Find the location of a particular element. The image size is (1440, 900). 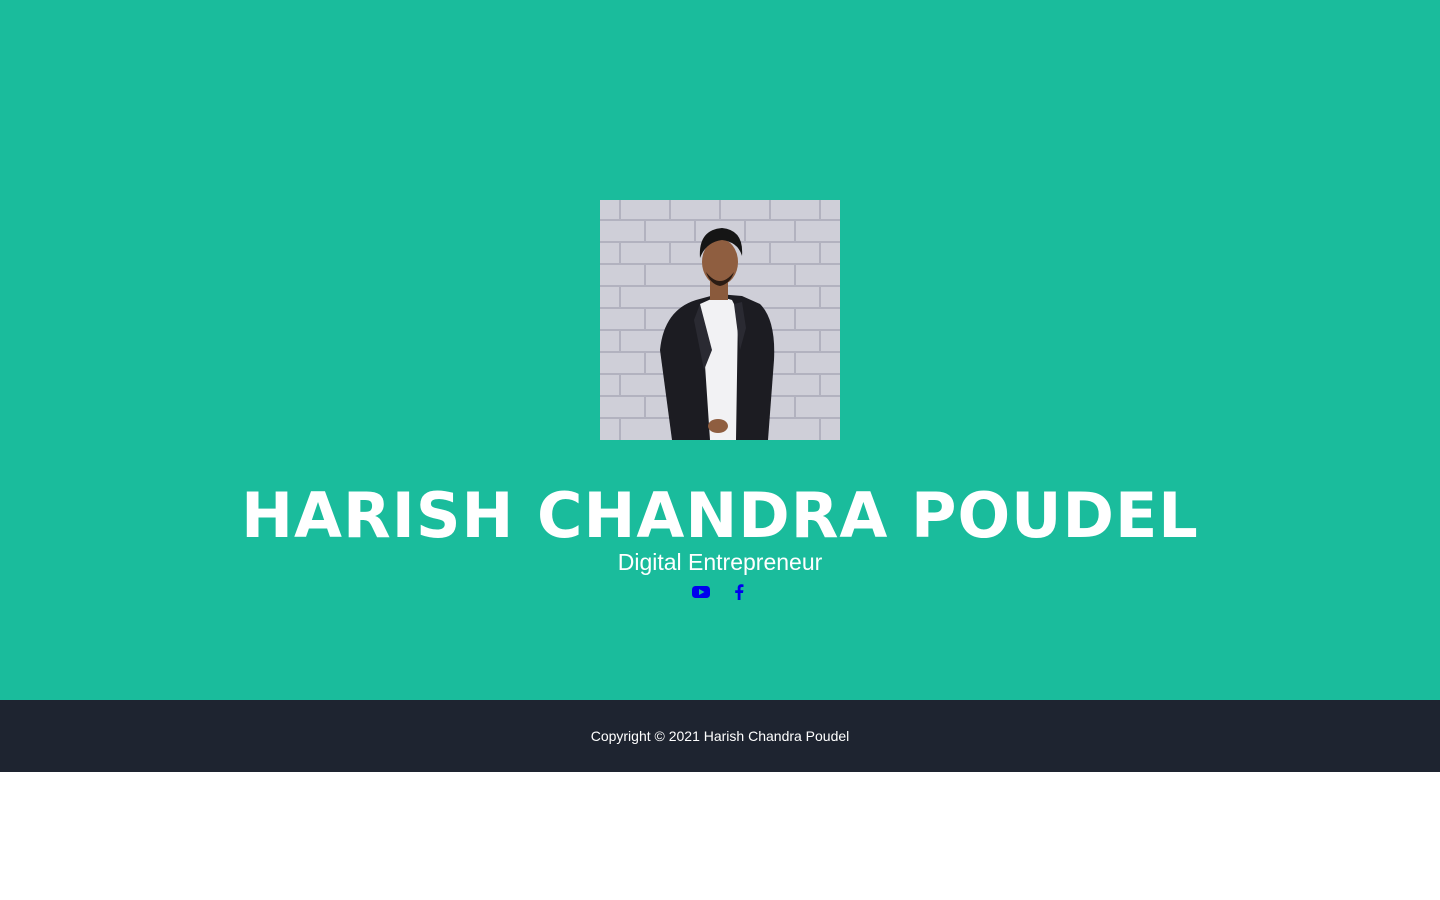

facebook-icon is located at coordinates (739, 592).